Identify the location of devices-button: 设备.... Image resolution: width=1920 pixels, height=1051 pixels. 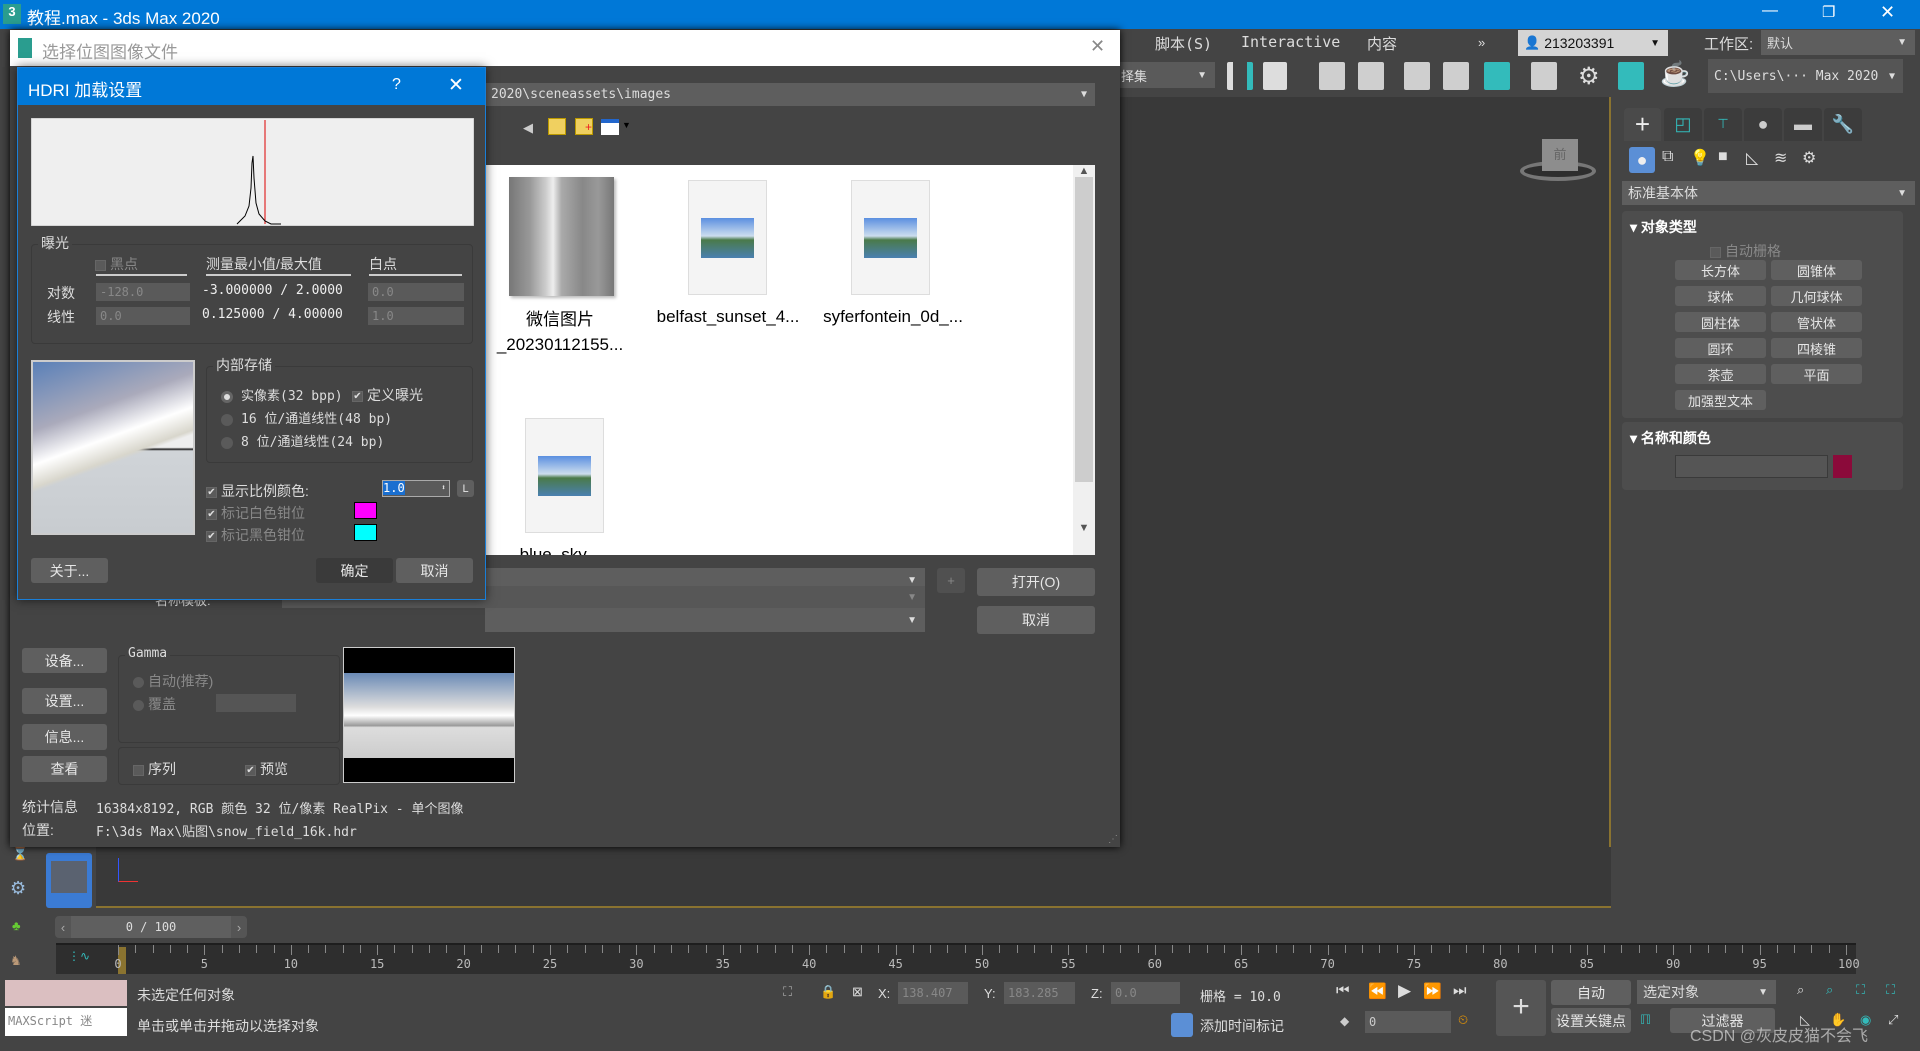
(64, 660).